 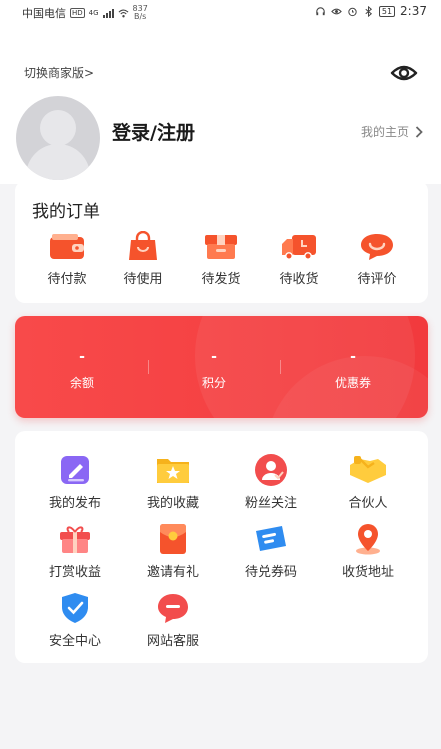 What do you see at coordinates (352, 11) in the screenshot?
I see `alarm-icon` at bounding box center [352, 11].